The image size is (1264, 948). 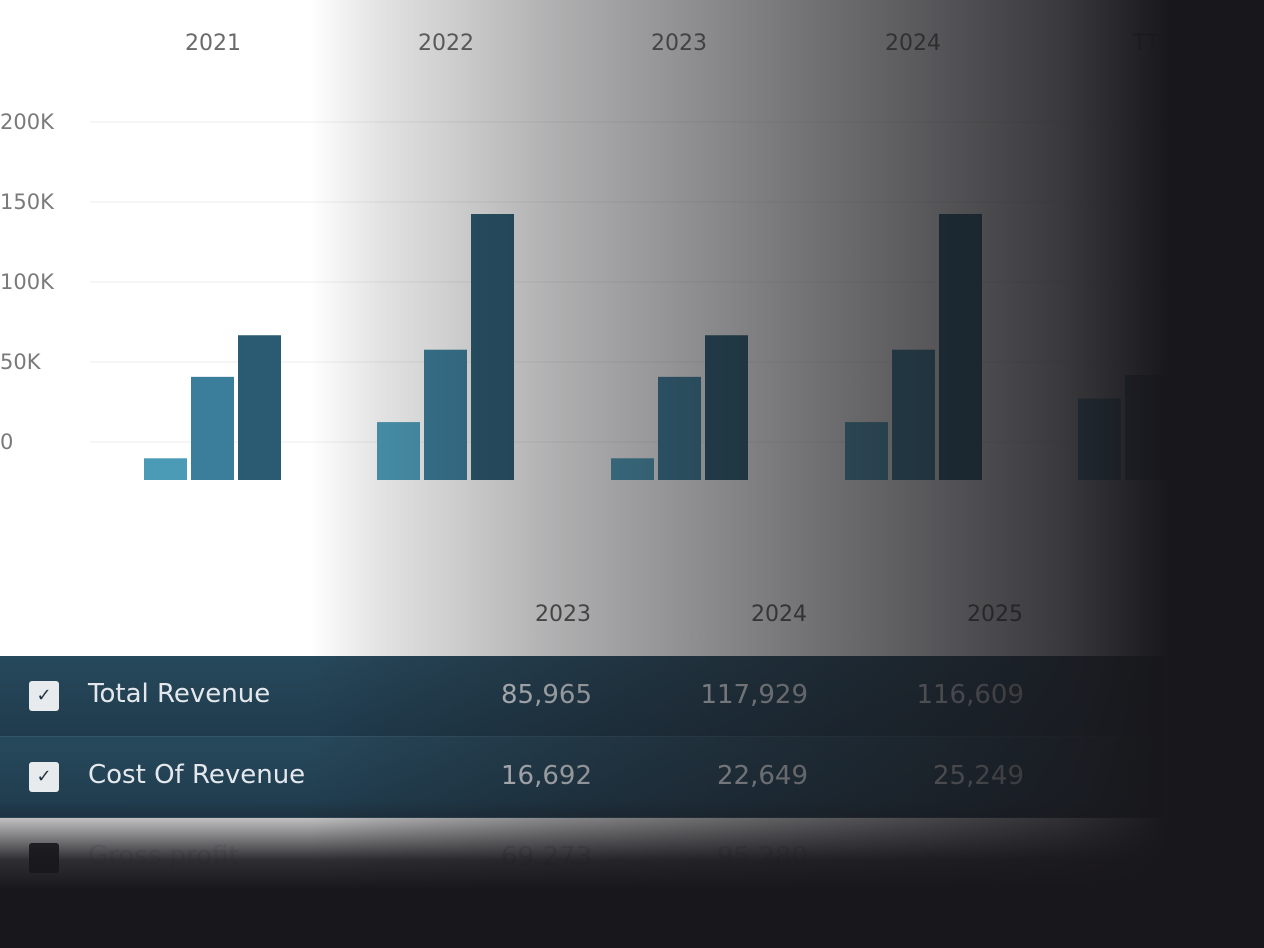 I want to click on table-row-cost-of-revenue: ✓ Cost Of Revenue 16,692 22,649 25,249, so click(x=582, y=777).